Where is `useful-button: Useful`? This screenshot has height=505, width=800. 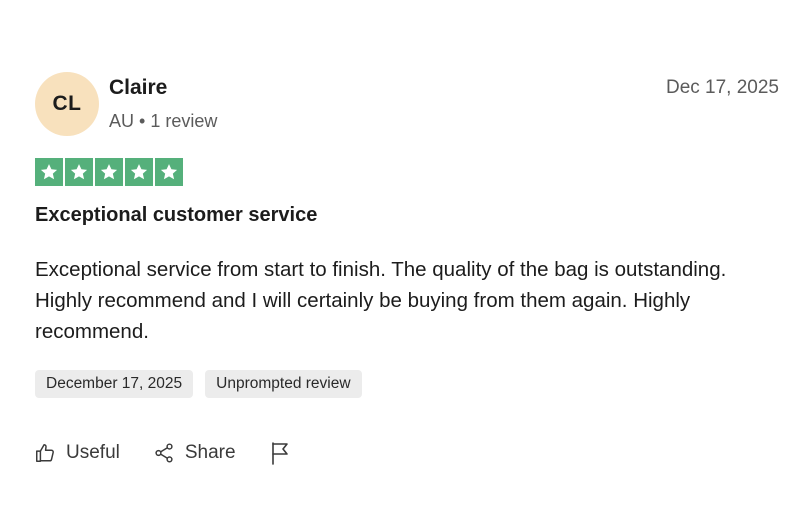 useful-button: Useful is located at coordinates (77, 453).